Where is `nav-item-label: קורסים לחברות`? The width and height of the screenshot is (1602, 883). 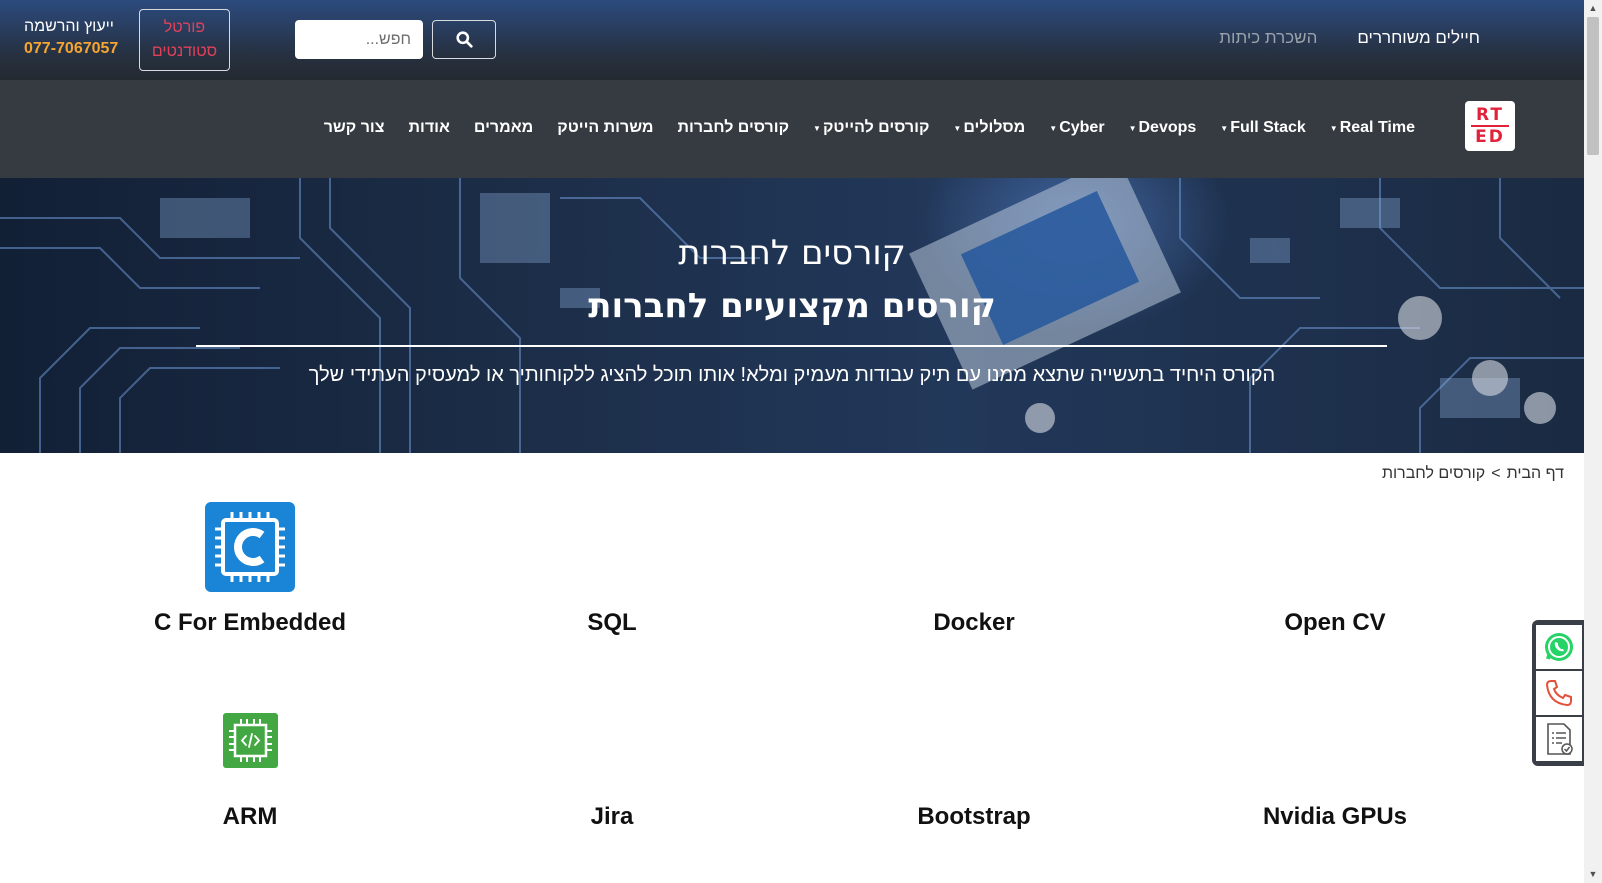 nav-item-label: קורסים לחברות is located at coordinates (733, 127).